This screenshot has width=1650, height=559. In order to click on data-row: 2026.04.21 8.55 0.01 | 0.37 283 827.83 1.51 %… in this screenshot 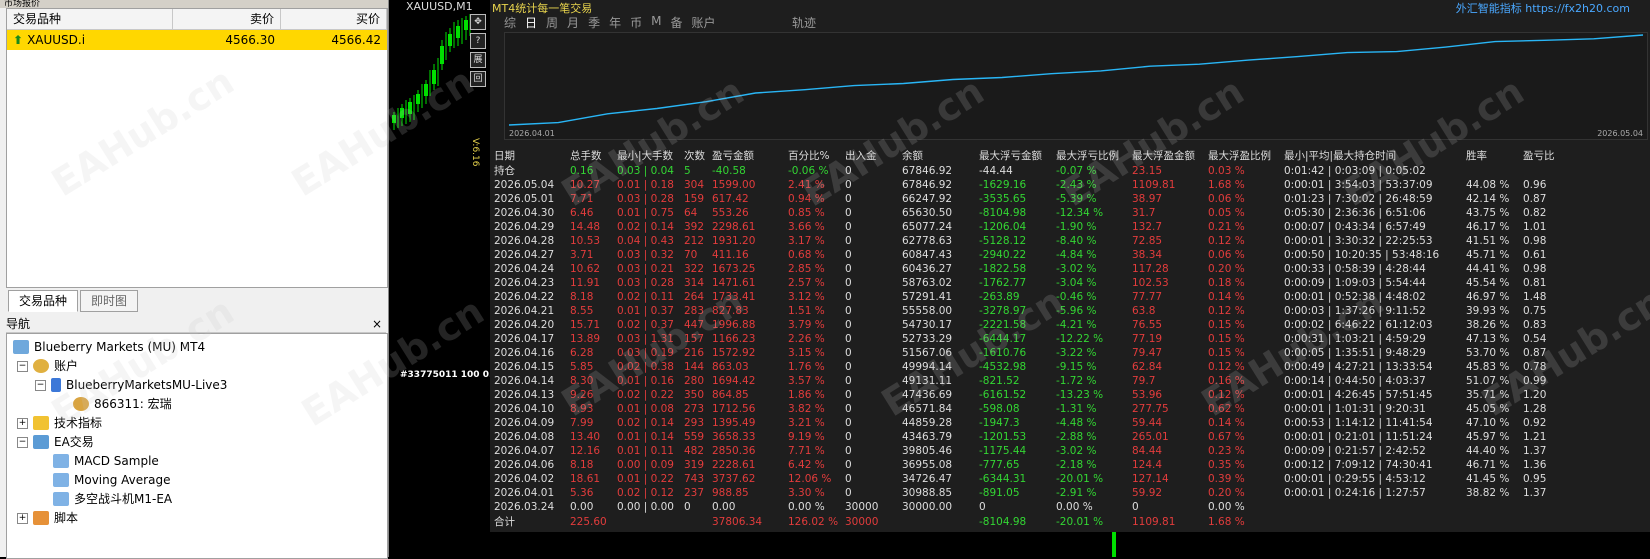, I will do `click(1028, 311)`.